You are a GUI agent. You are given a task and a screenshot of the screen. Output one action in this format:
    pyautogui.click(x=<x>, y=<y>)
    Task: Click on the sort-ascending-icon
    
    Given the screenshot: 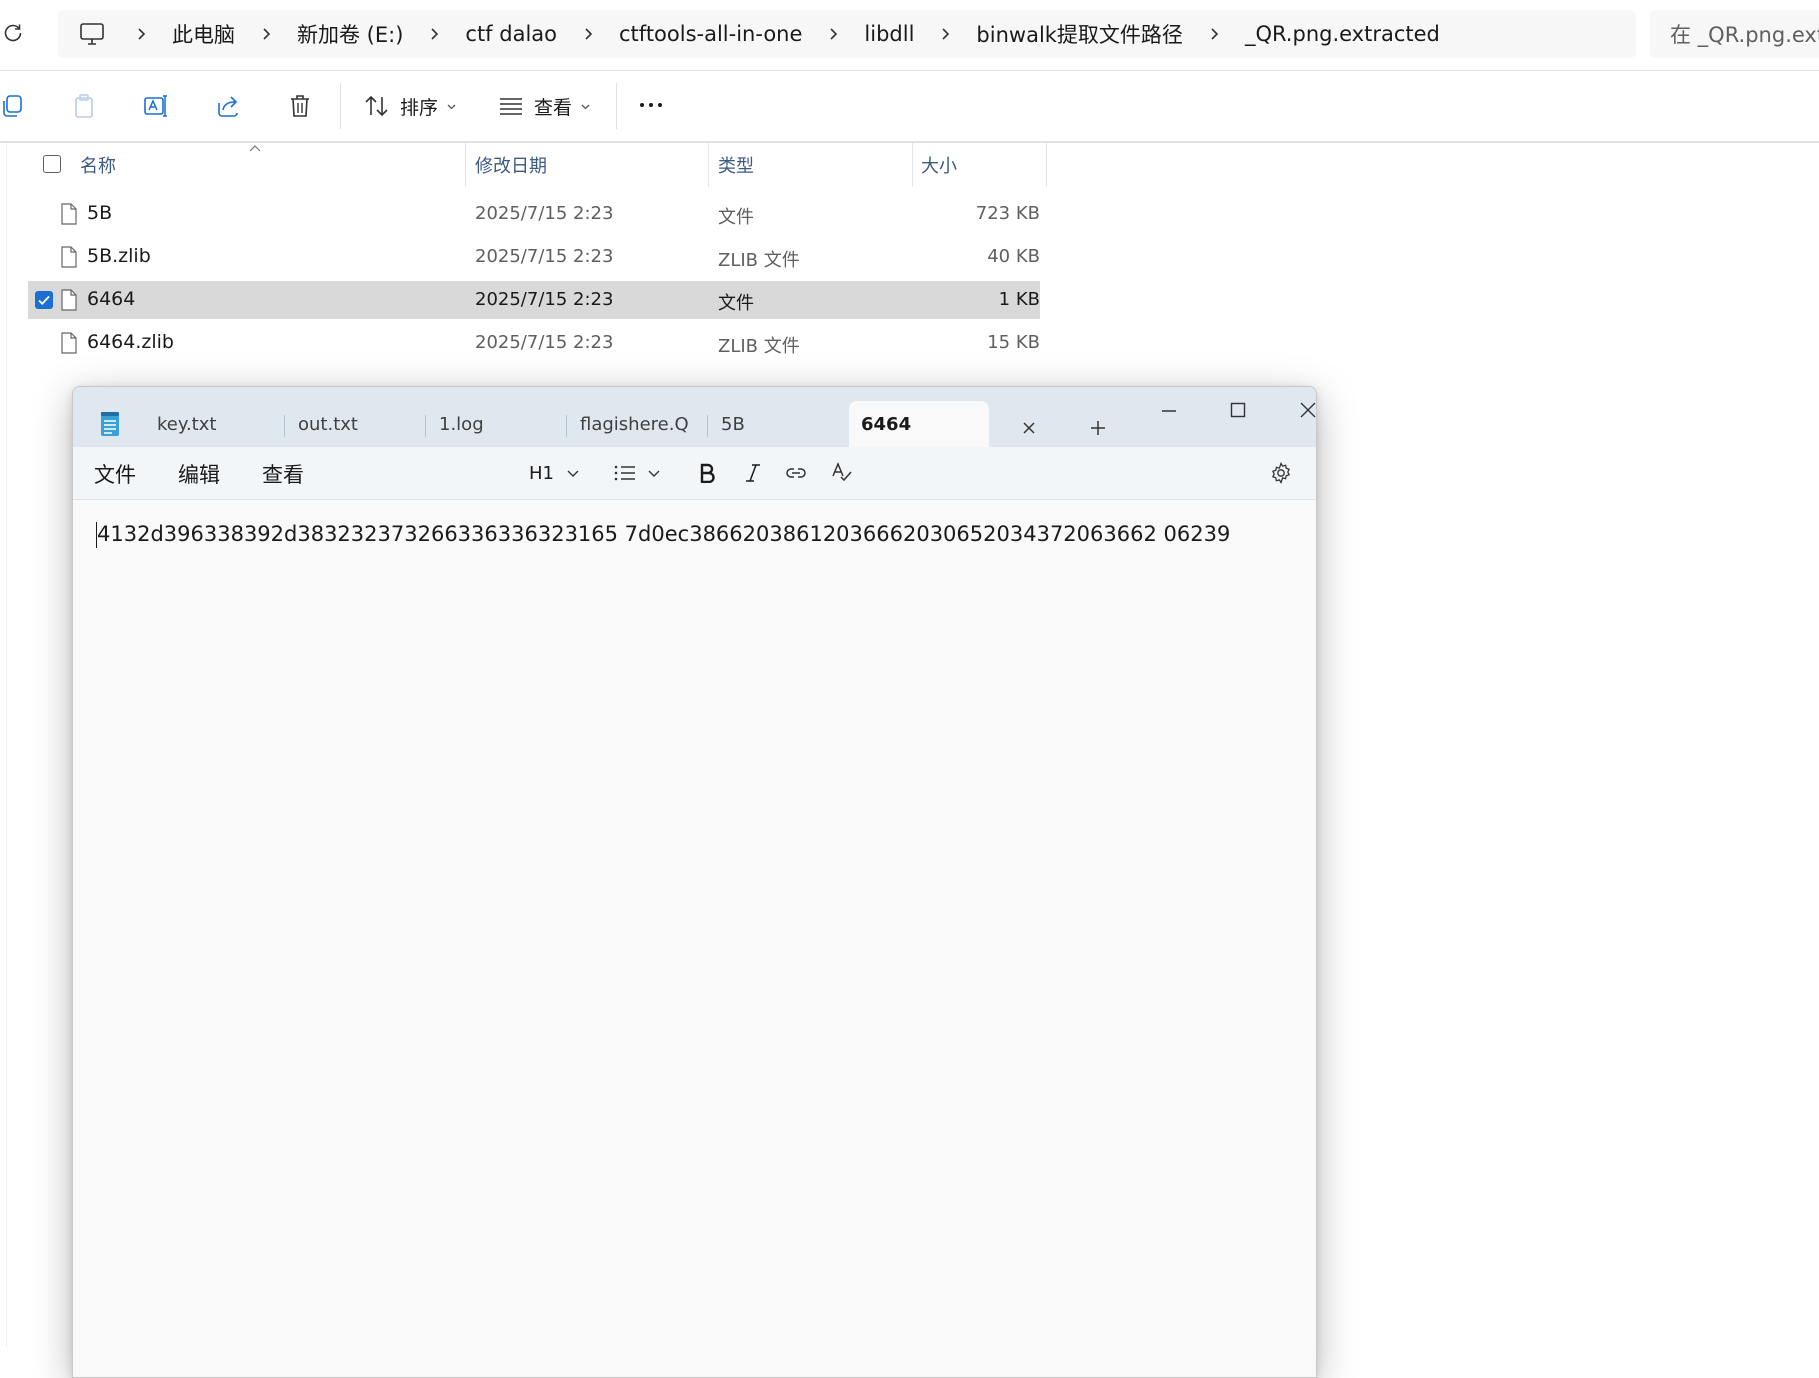 What is the action you would take?
    pyautogui.click(x=255, y=148)
    